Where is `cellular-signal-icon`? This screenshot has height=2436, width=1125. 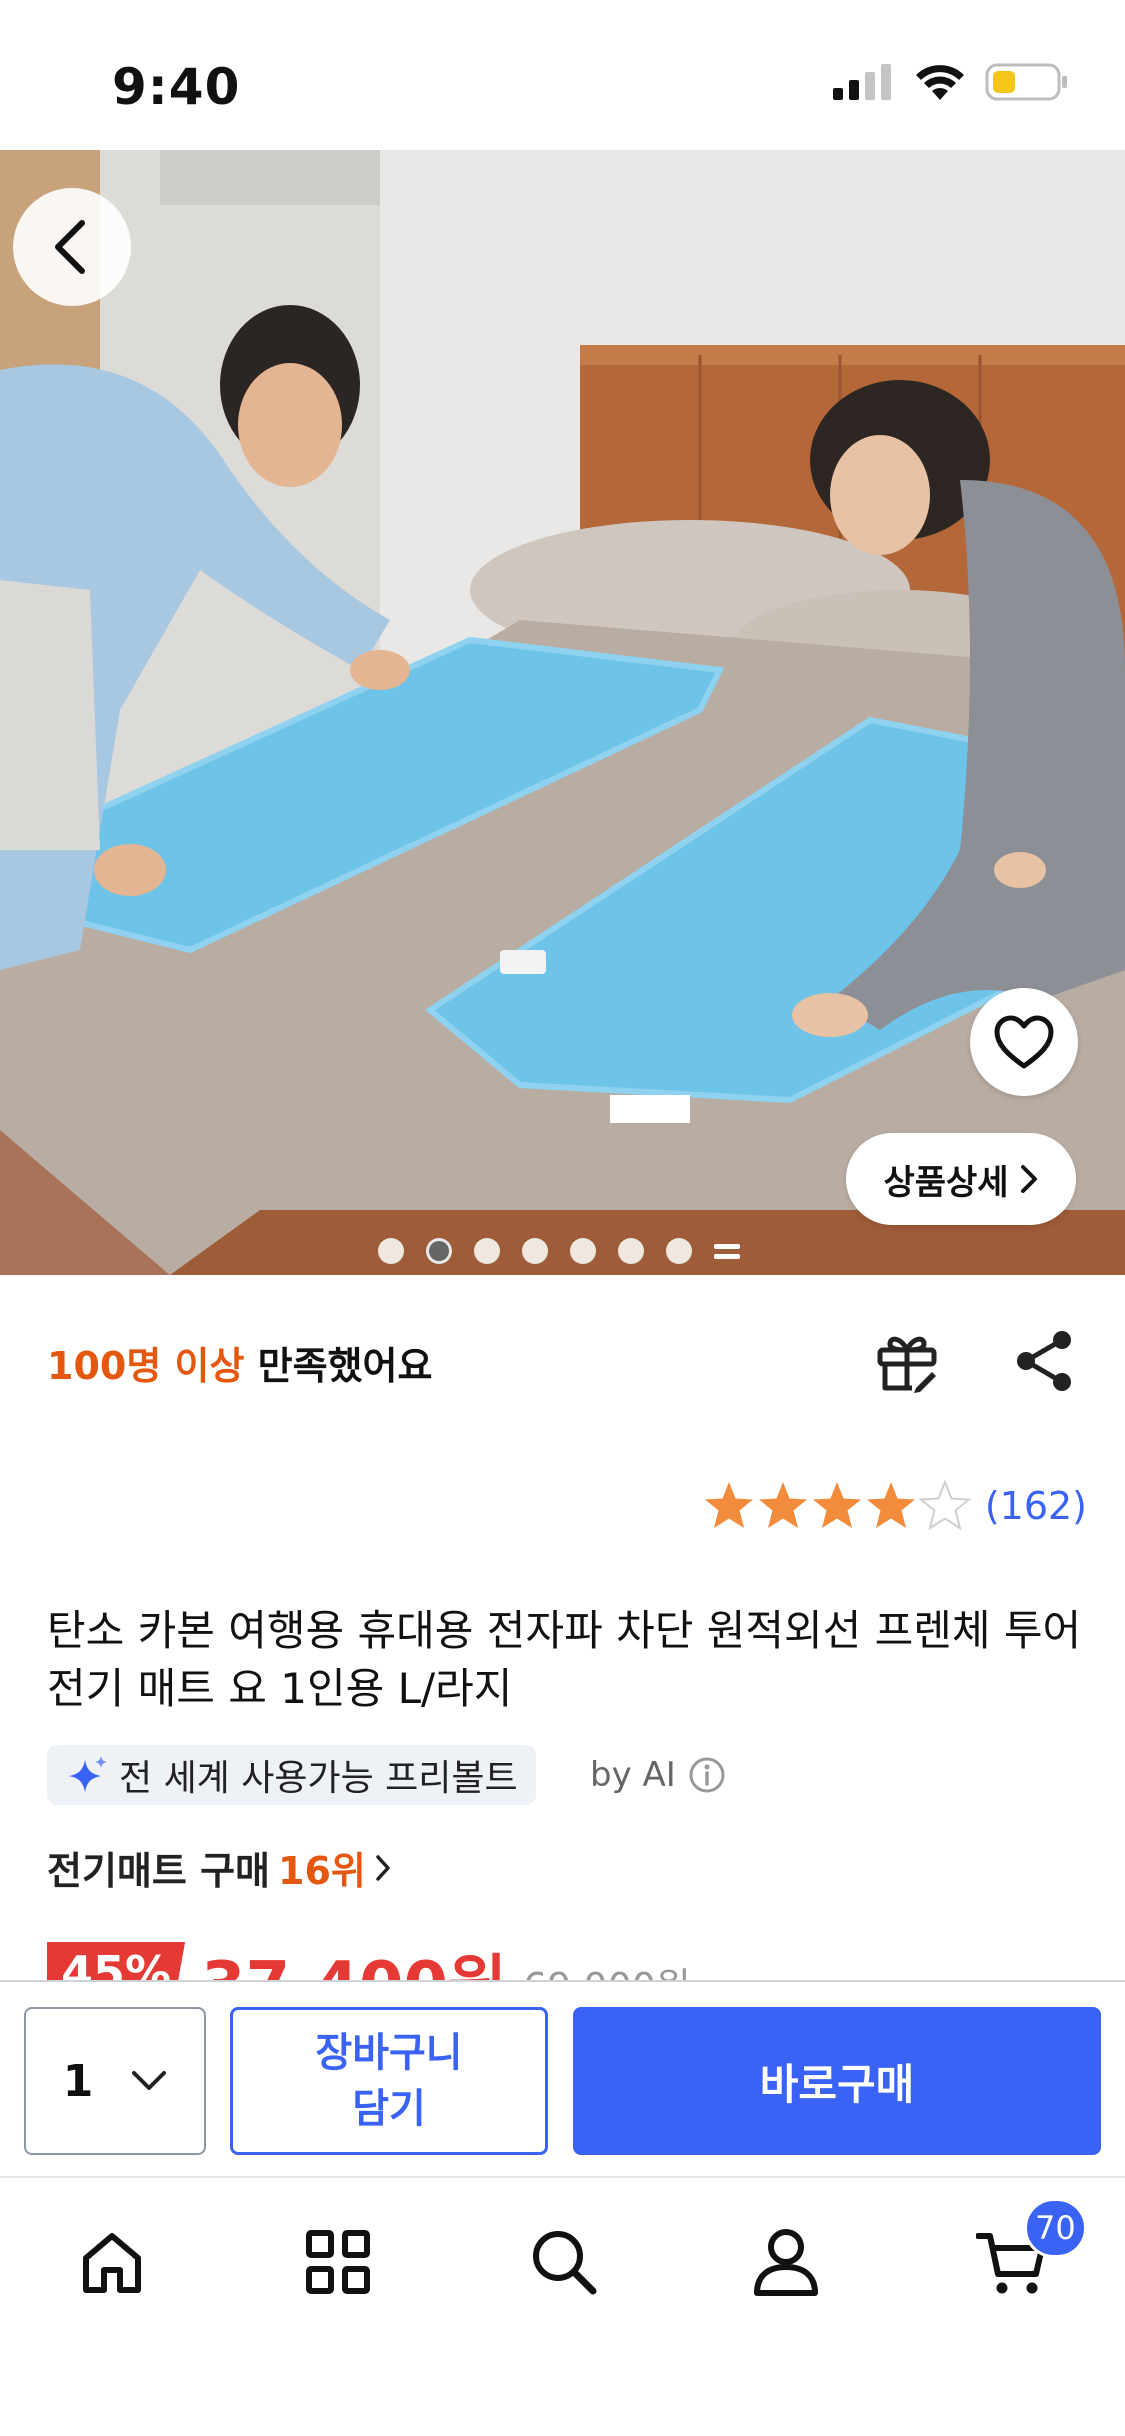 cellular-signal-icon is located at coordinates (862, 82).